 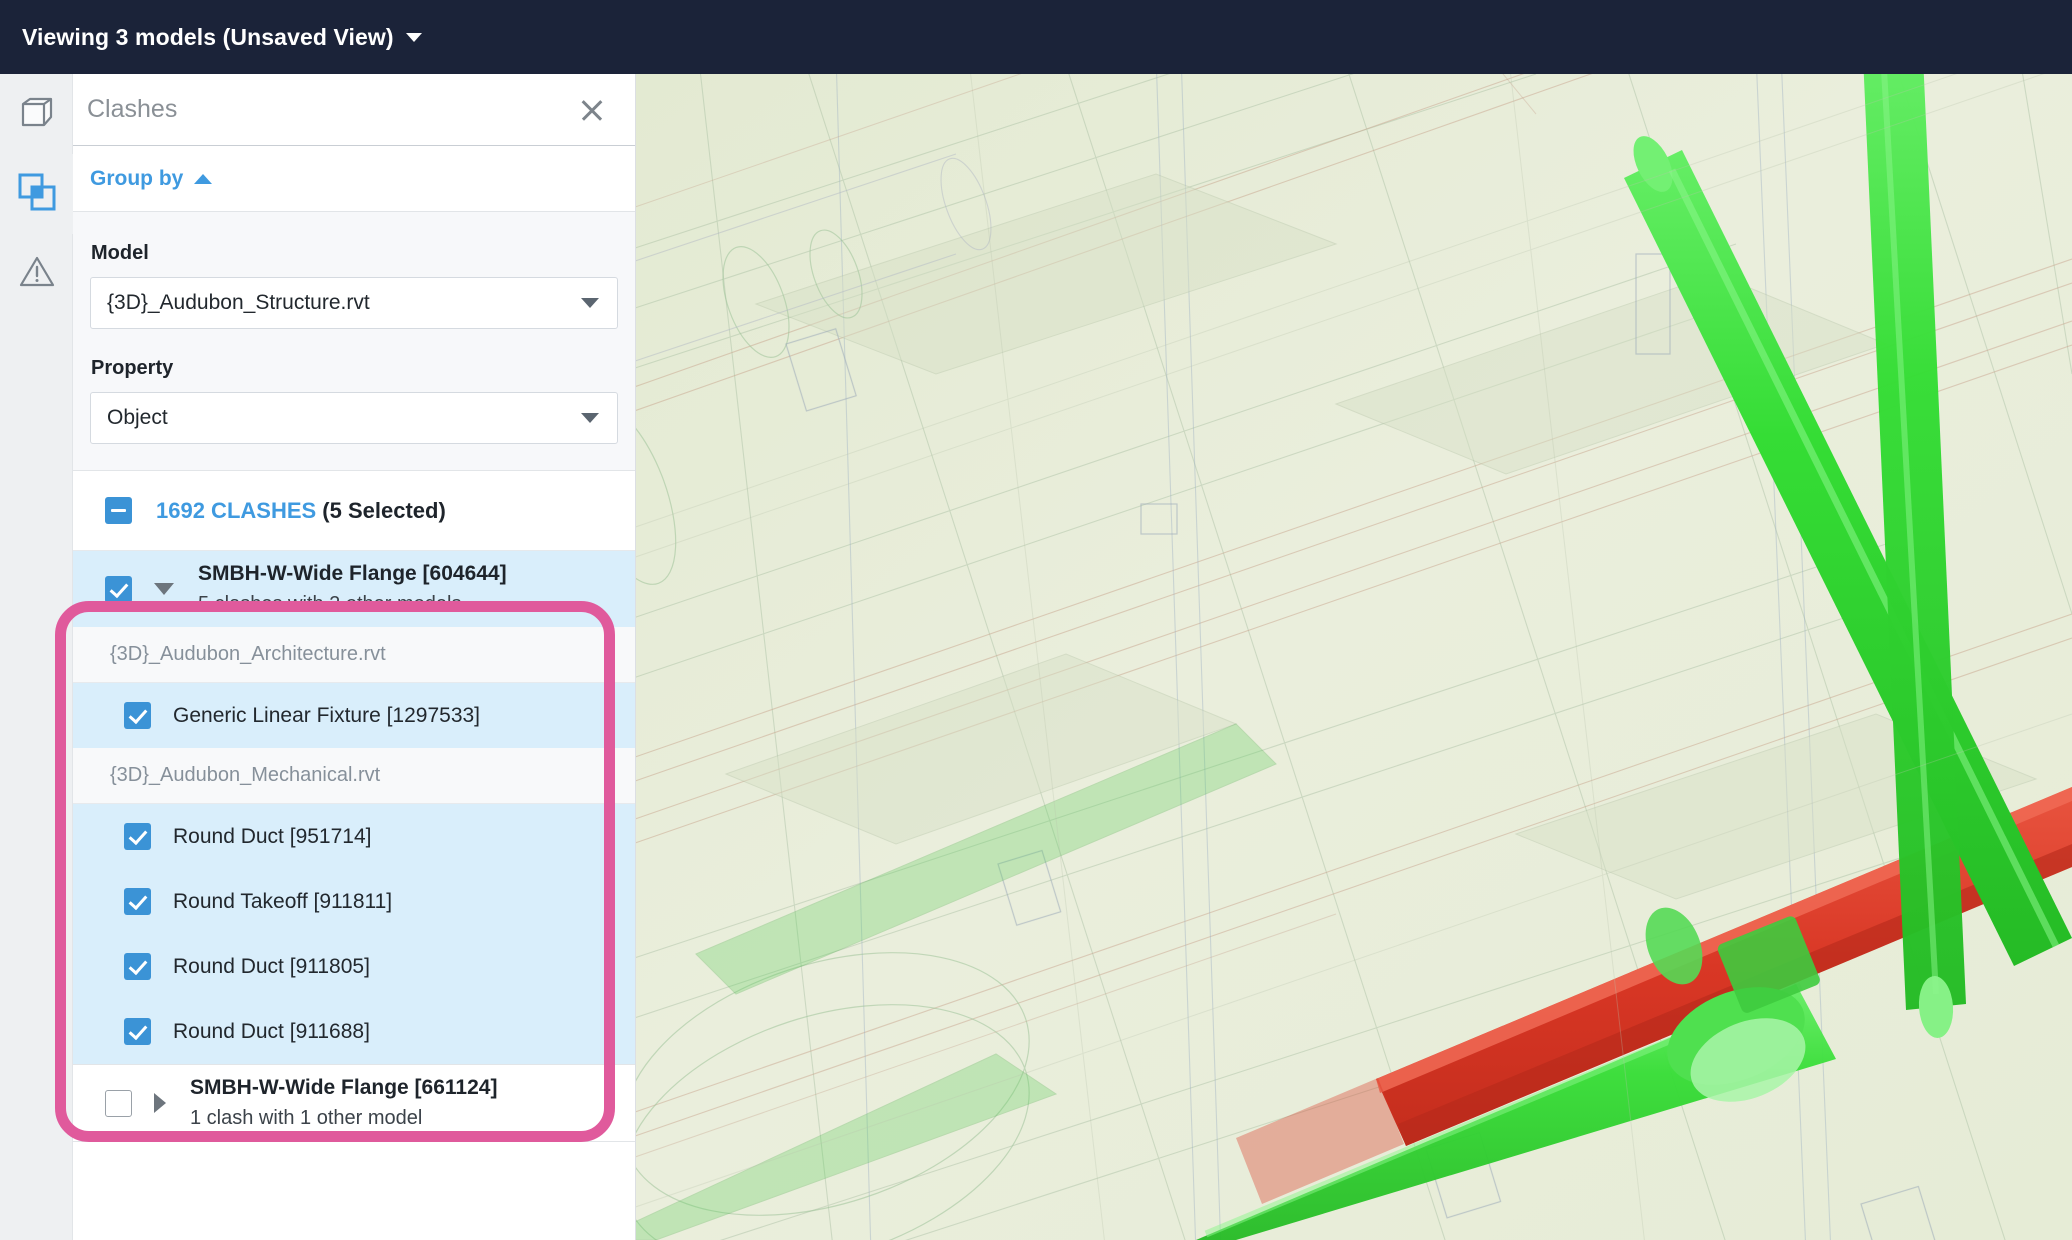 I want to click on select-all-checkbox, so click(x=118, y=510).